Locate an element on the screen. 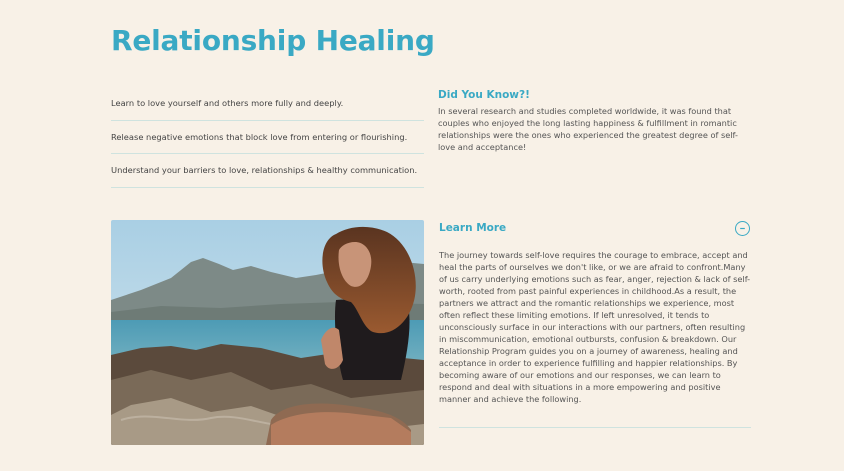  minus-circle-icon is located at coordinates (742, 228).